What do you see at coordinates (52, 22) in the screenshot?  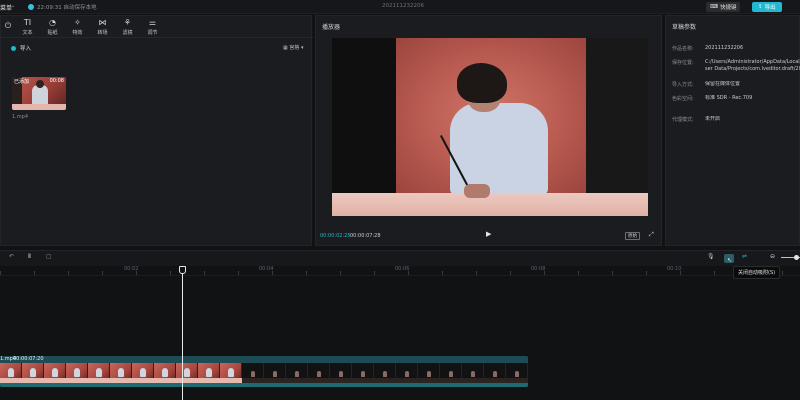 I see `sticker-icon: ◔` at bounding box center [52, 22].